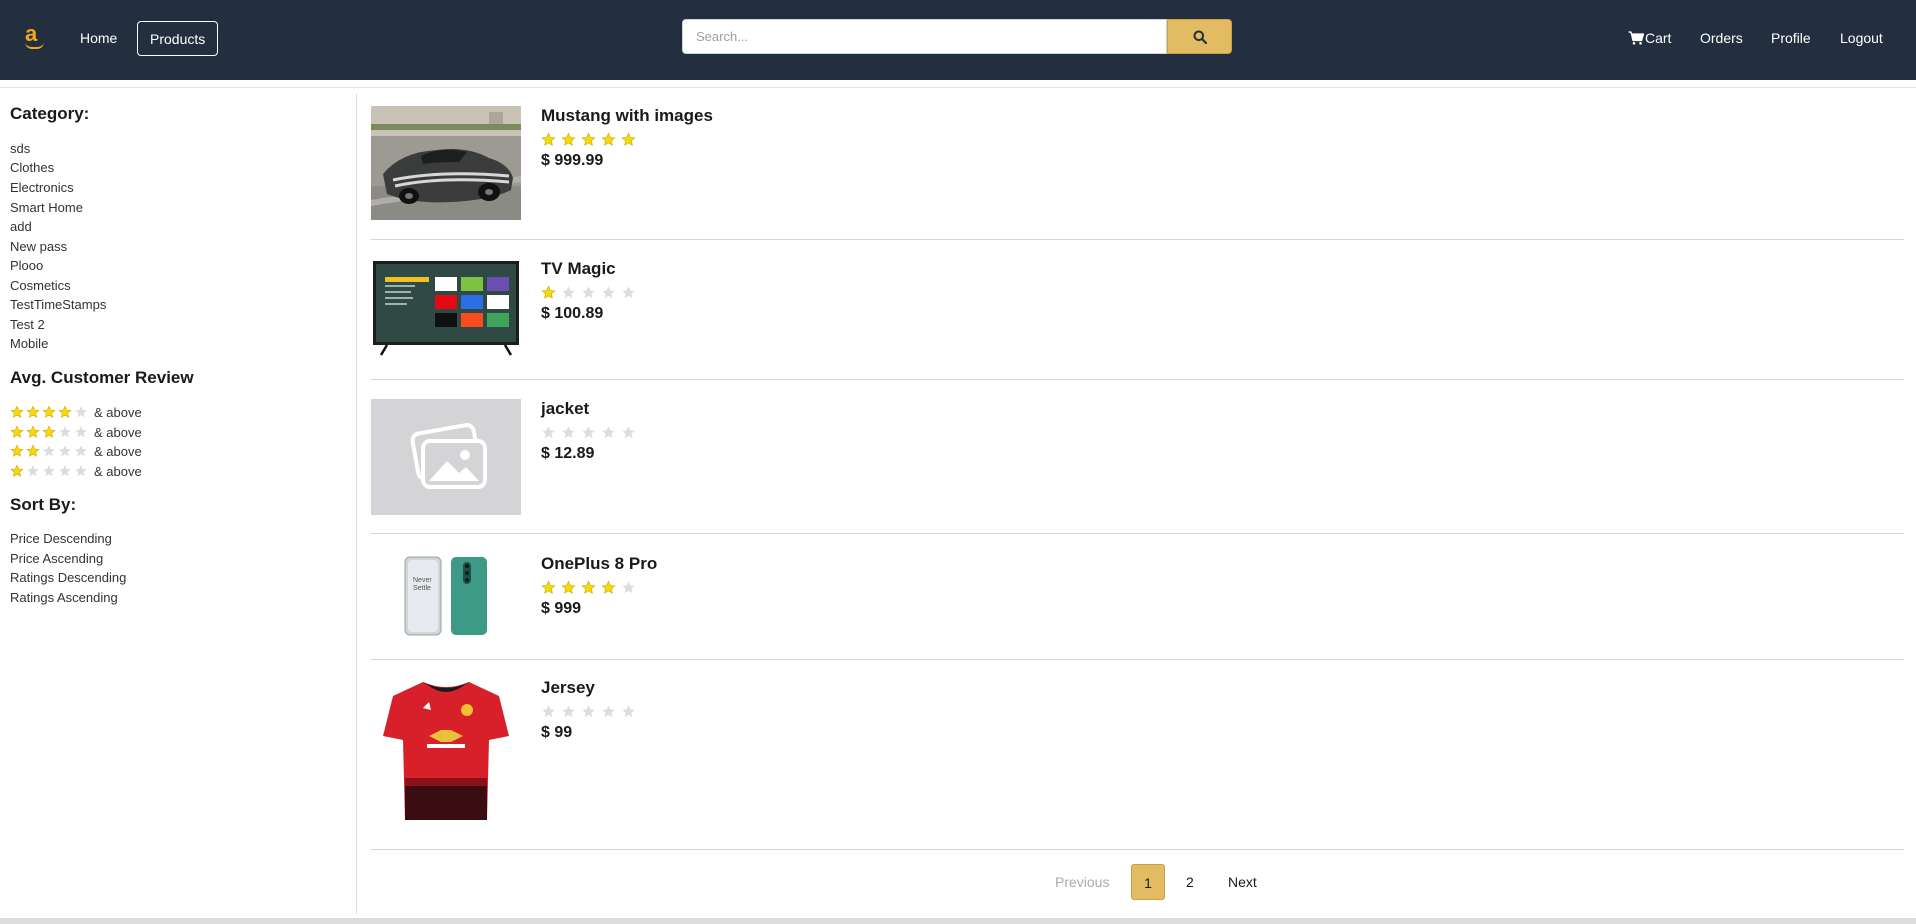 This screenshot has width=1916, height=924. What do you see at coordinates (35, 35) in the screenshot?
I see `amazon-logo: a` at bounding box center [35, 35].